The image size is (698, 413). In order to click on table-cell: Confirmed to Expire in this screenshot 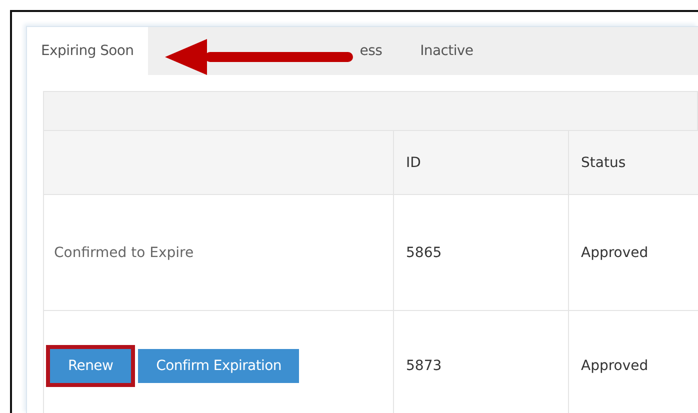, I will do `click(219, 252)`.